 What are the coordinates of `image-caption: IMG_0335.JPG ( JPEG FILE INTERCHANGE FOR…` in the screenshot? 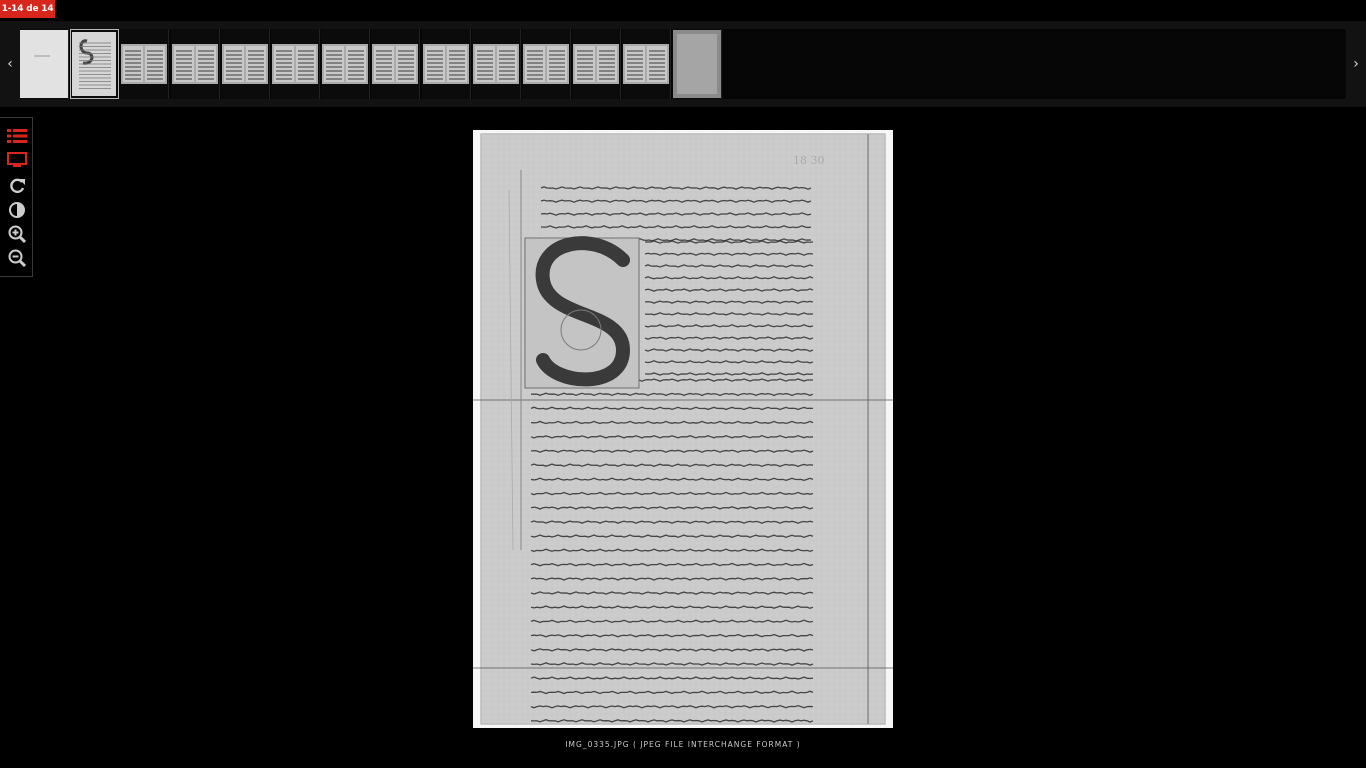 It's located at (683, 744).